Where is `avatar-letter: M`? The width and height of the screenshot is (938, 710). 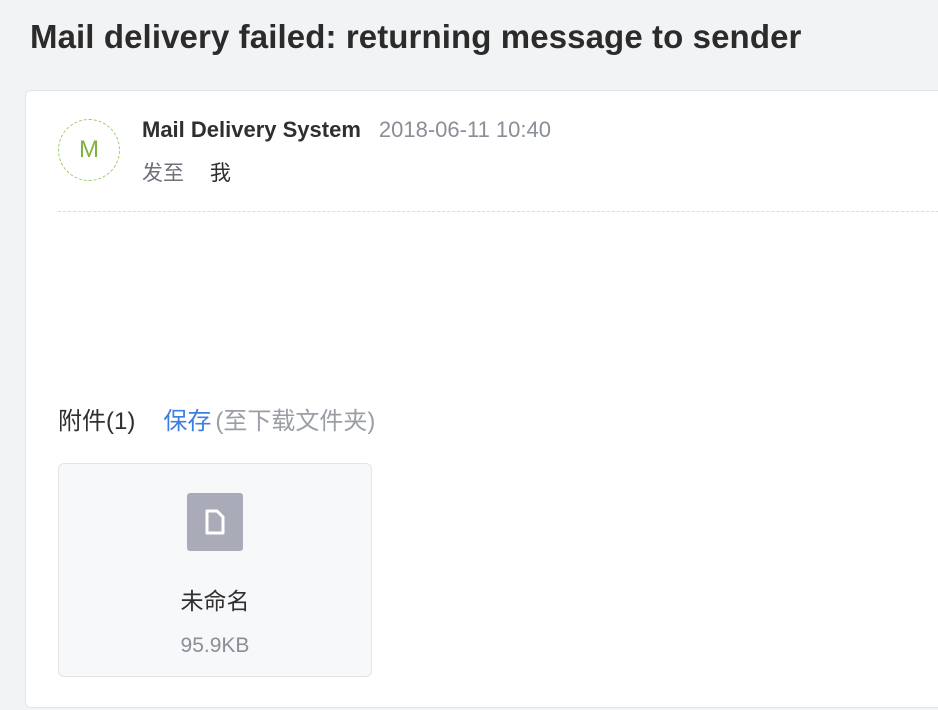
avatar-letter: M is located at coordinates (89, 149).